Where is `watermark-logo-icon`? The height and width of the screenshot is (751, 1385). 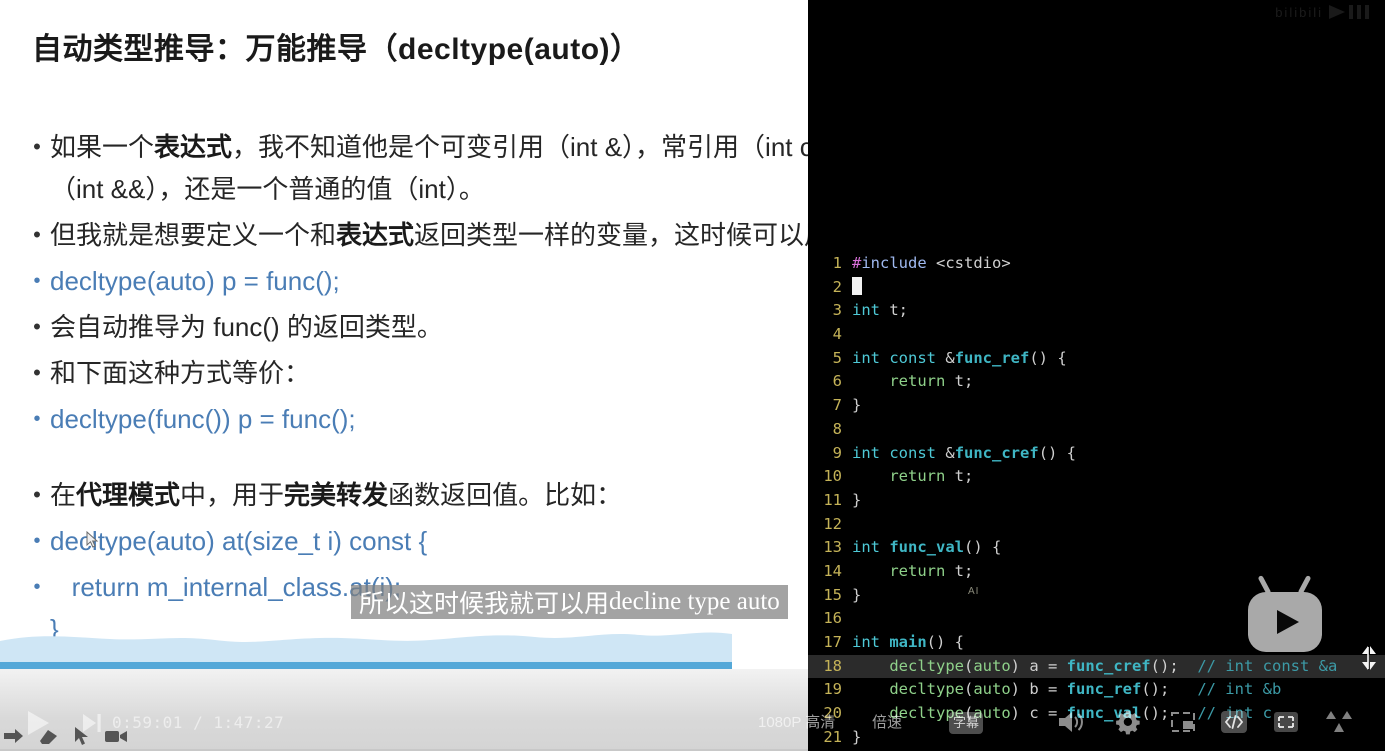
watermark-logo-icon is located at coordinates (1349, 12).